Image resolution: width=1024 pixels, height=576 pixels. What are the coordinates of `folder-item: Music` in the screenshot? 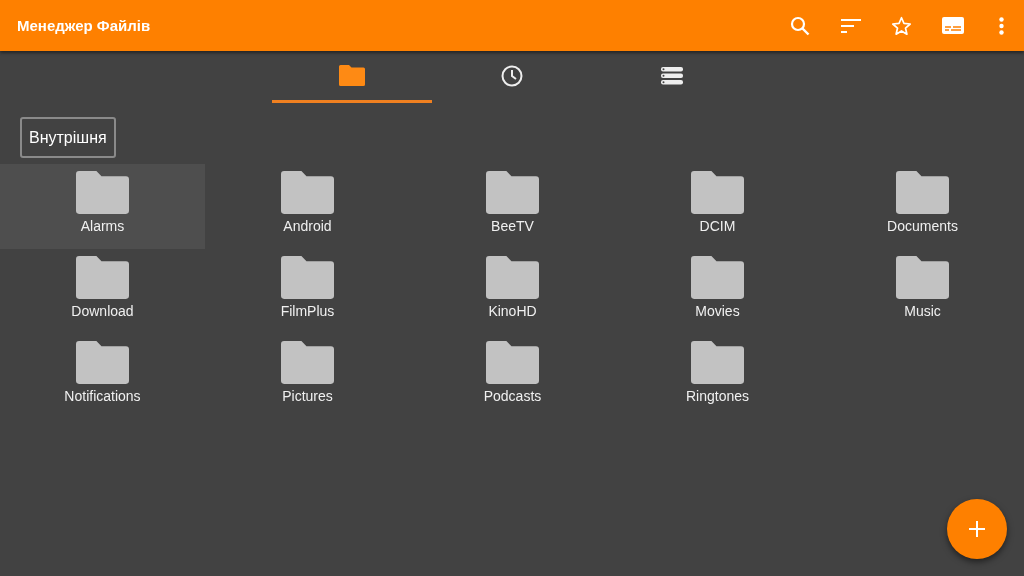 It's located at (922, 291).